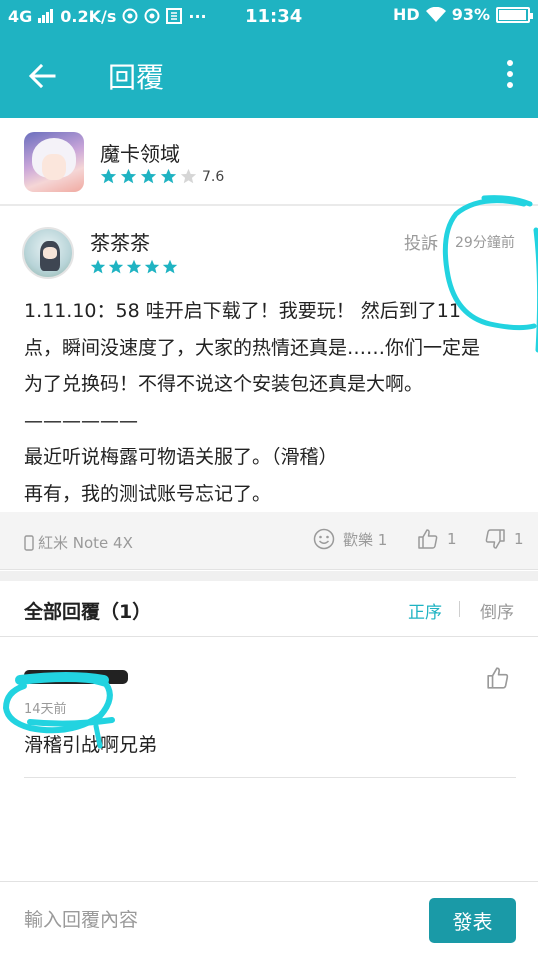  What do you see at coordinates (242, 311) in the screenshot?
I see `review-line: 1.11.10：58 哇开启下载了！我要玩！ 然后到了11` at bounding box center [242, 311].